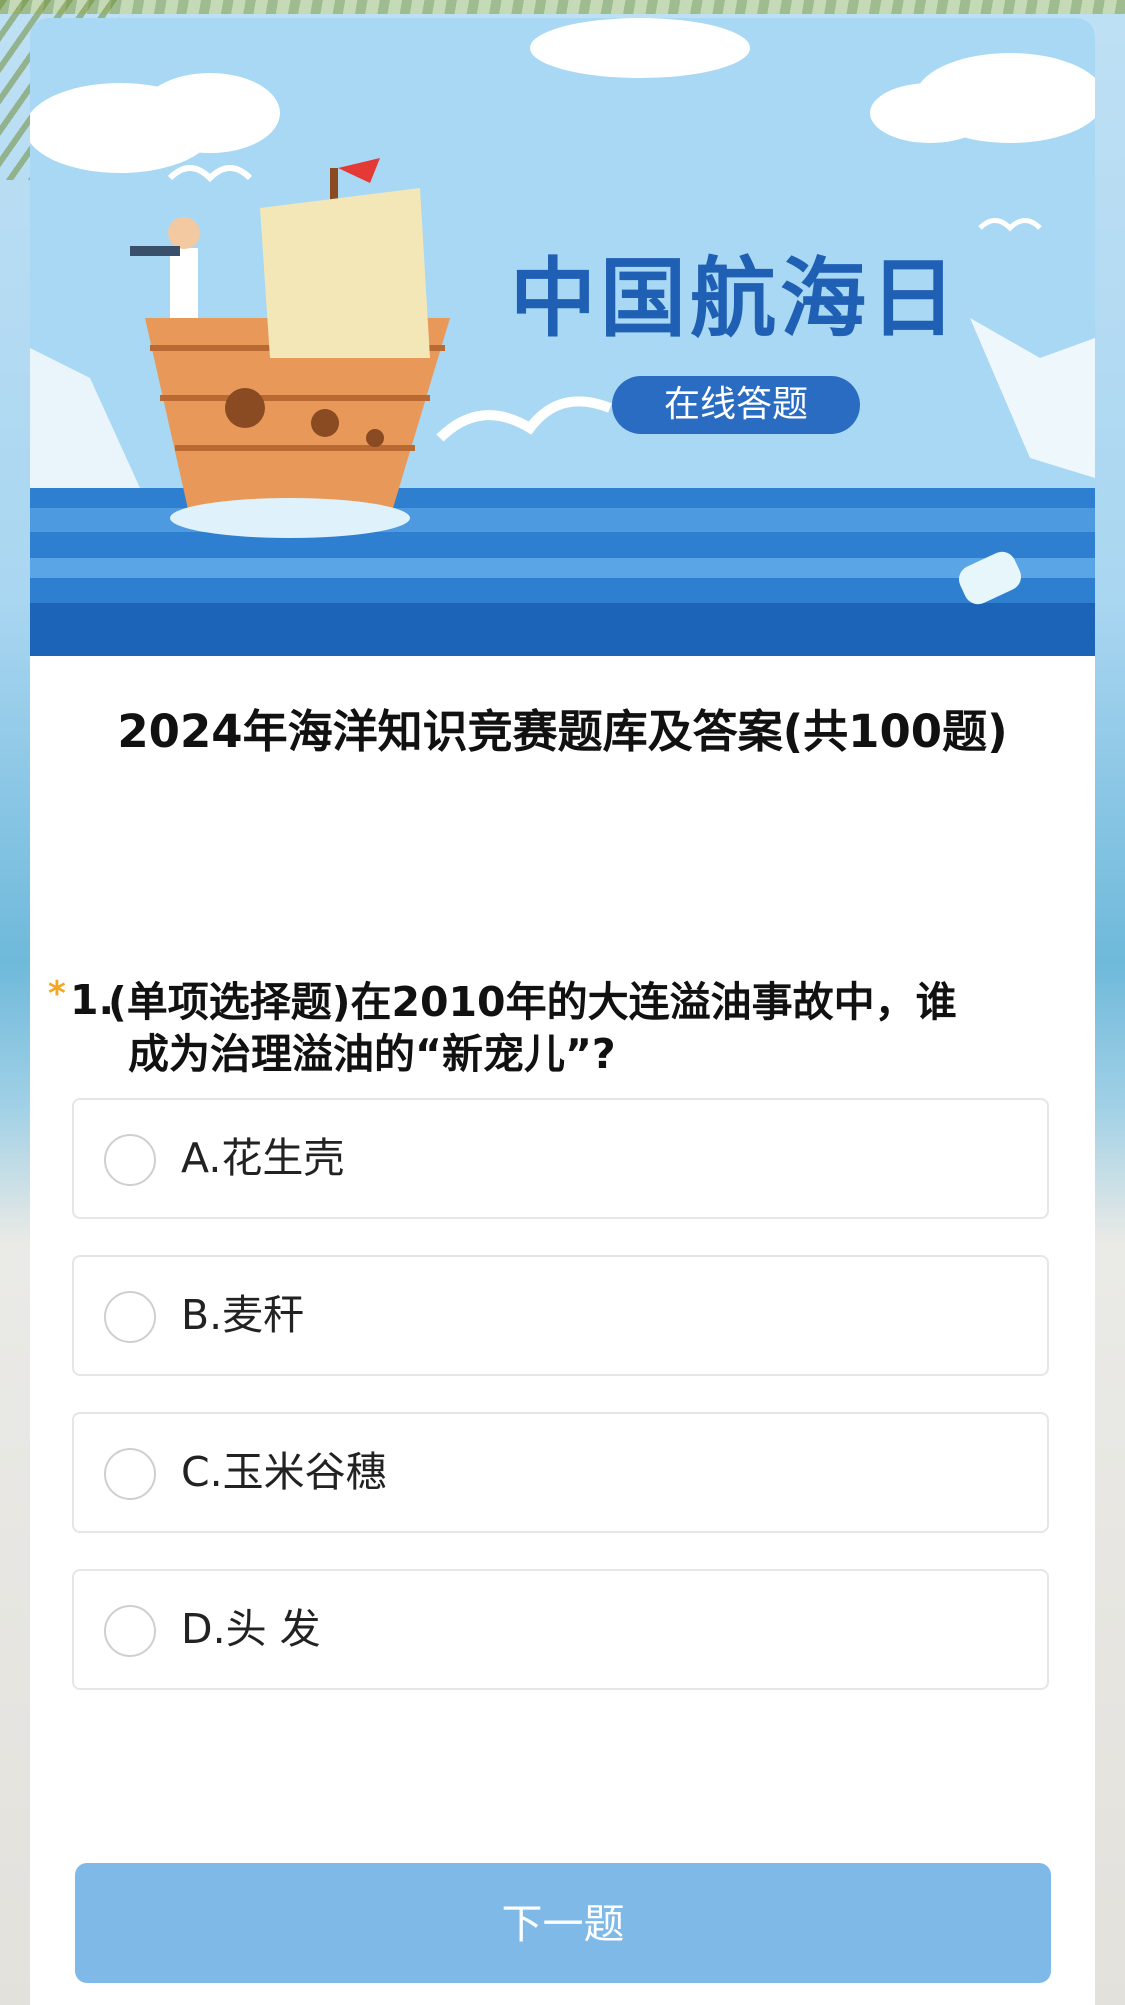 Image resolution: width=1125 pixels, height=2005 pixels. I want to click on option-c: C.玉米谷穗, so click(560, 1472).